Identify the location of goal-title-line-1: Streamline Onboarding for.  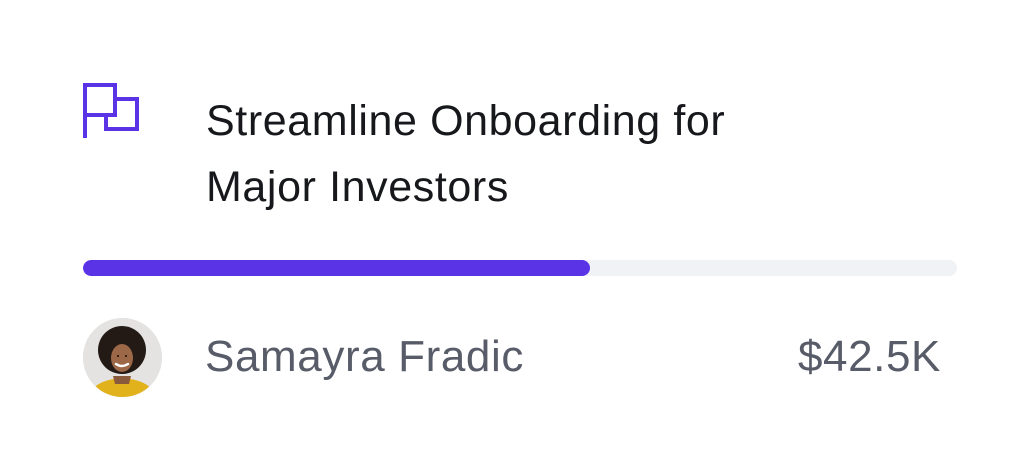
(466, 121).